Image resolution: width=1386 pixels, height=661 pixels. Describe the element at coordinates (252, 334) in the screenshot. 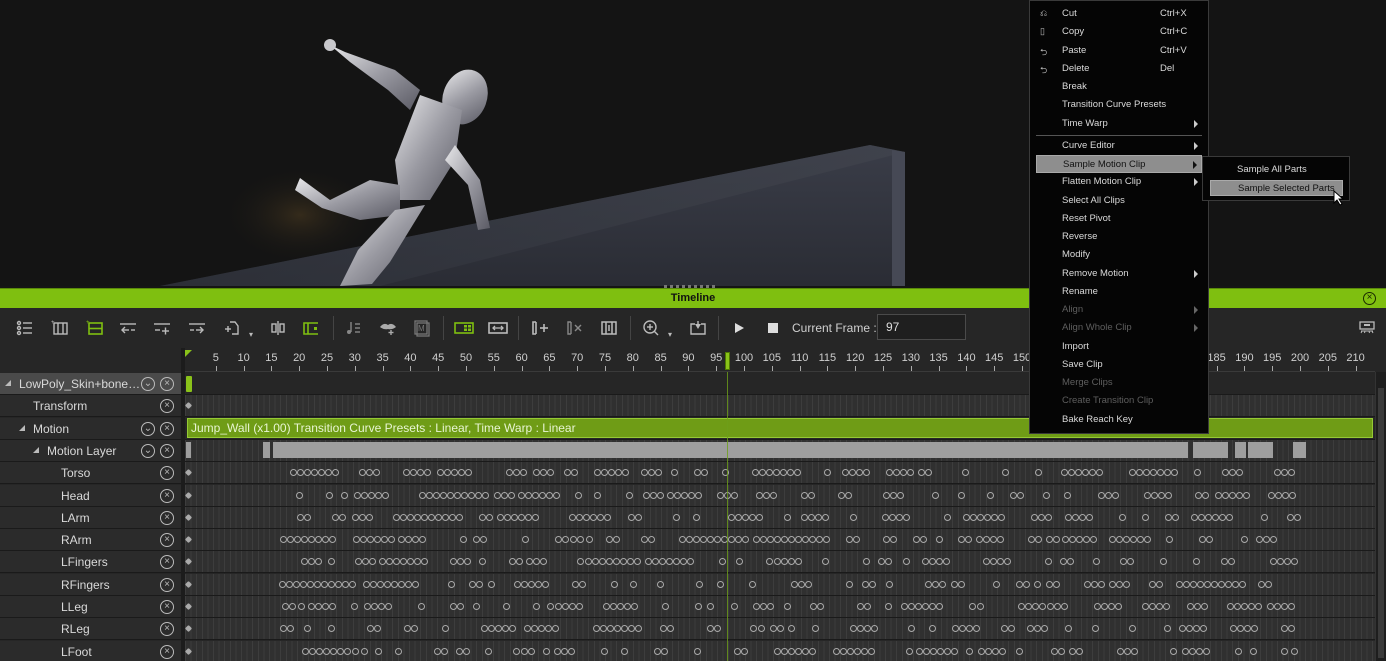

I see `add-transition-dropdown: ▾` at that location.